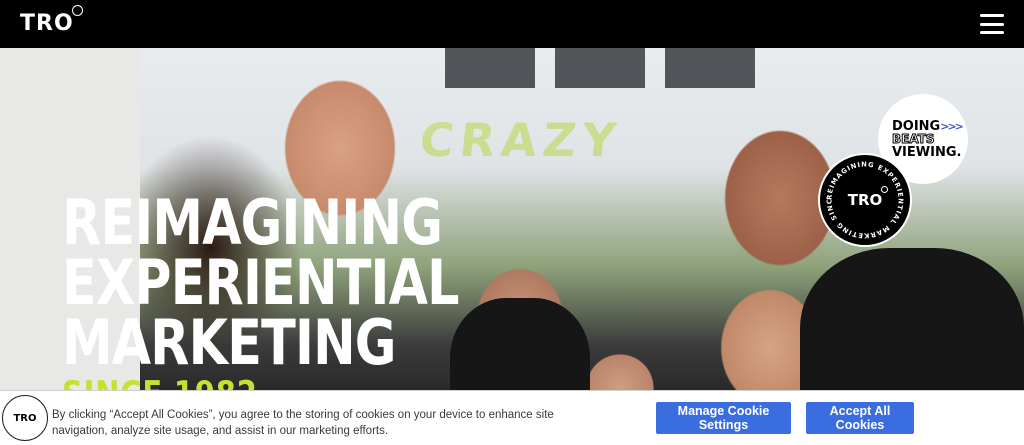  I want to click on hero-background-text: CRAZY, so click(521, 140).